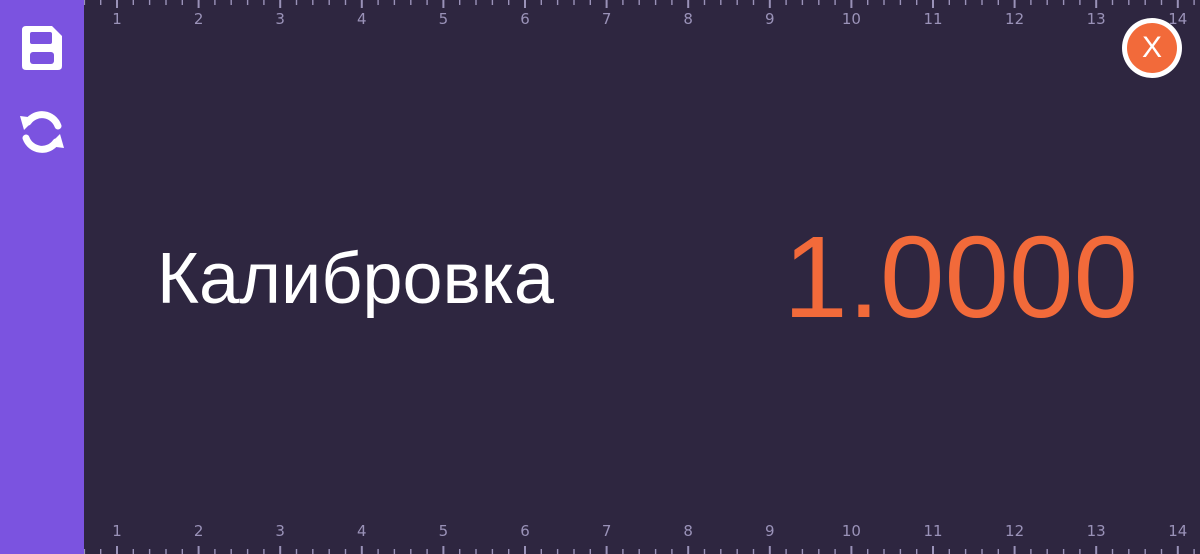 The width and height of the screenshot is (1200, 554). Describe the element at coordinates (642, 534) in the screenshot. I see `ruler-bottom: 1 2 3 4 5 6 7 8 9 10 11 12 13 14` at that location.